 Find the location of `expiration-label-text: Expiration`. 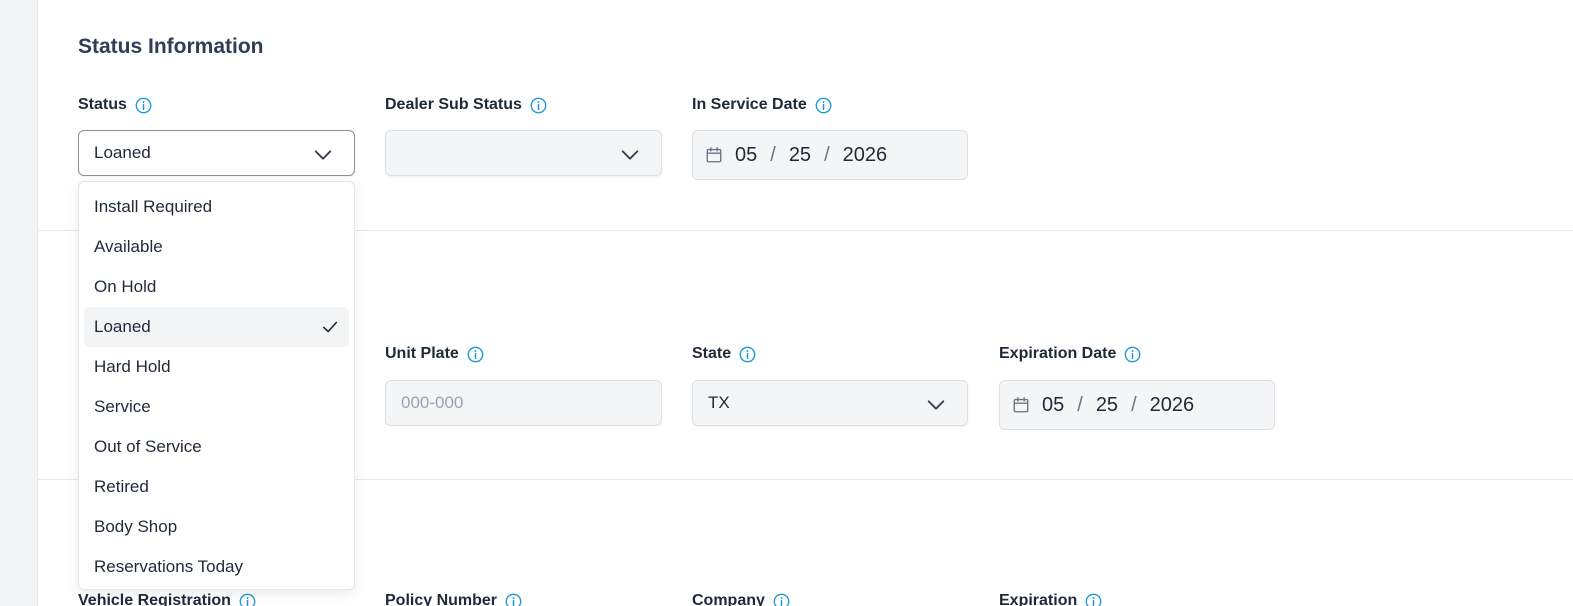

expiration-label-text: Expiration is located at coordinates (1038, 599).